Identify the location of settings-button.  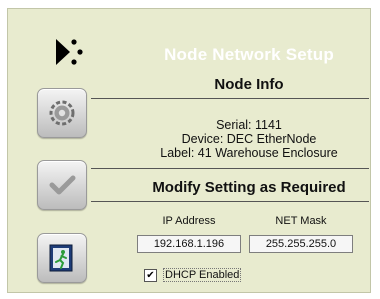
(62, 113).